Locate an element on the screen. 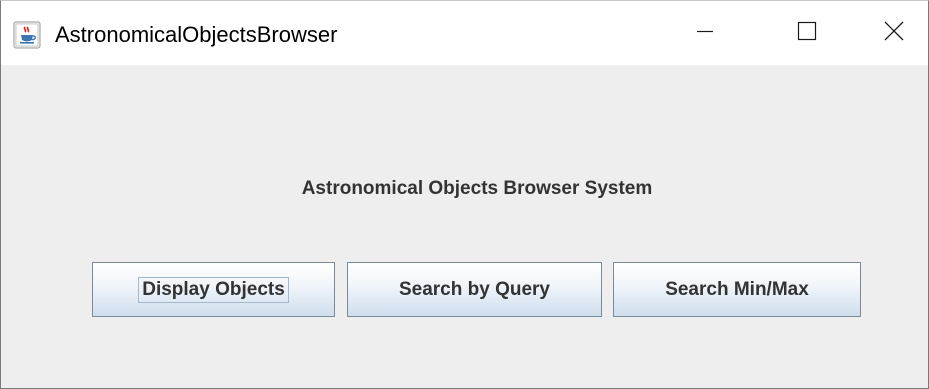 This screenshot has width=929, height=389. search-min-max-button: Search Min/Max is located at coordinates (737, 289).